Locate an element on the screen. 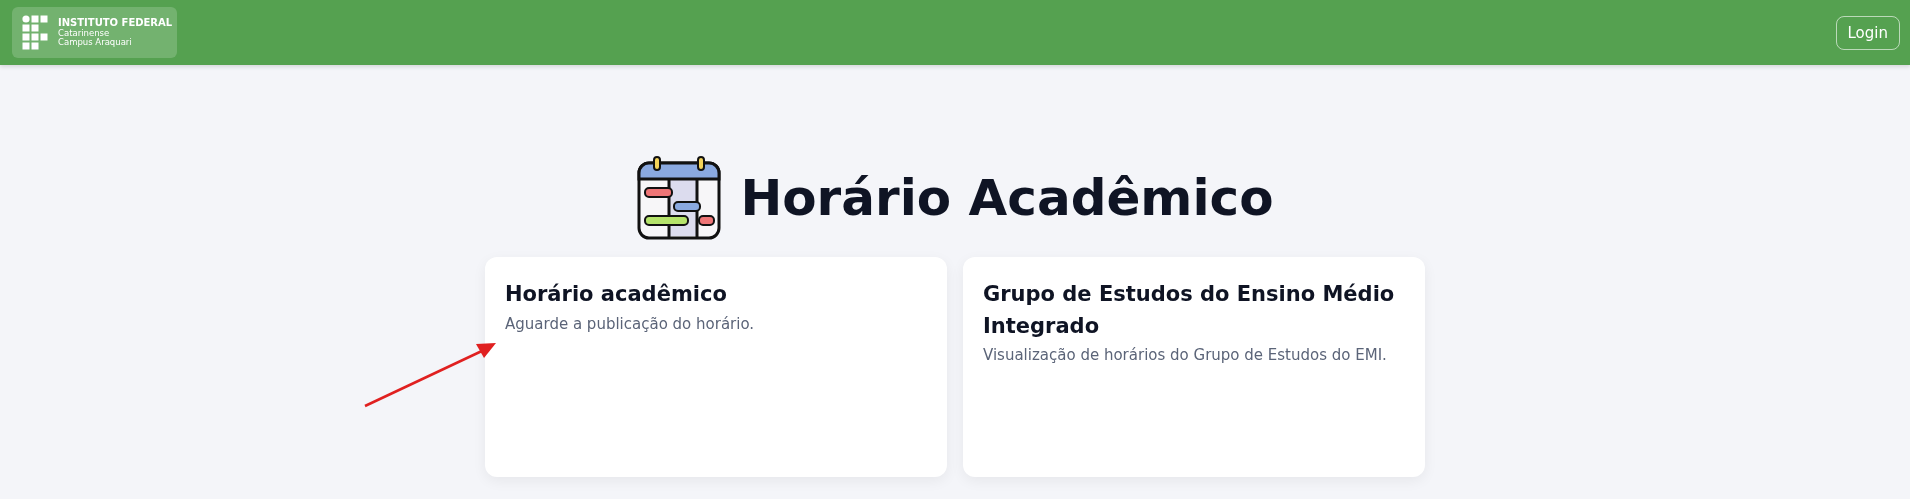 This screenshot has width=1910, height=499. card-description: Visualização de horários do Grupo de Estudos do EMI. is located at coordinates (1185, 355).